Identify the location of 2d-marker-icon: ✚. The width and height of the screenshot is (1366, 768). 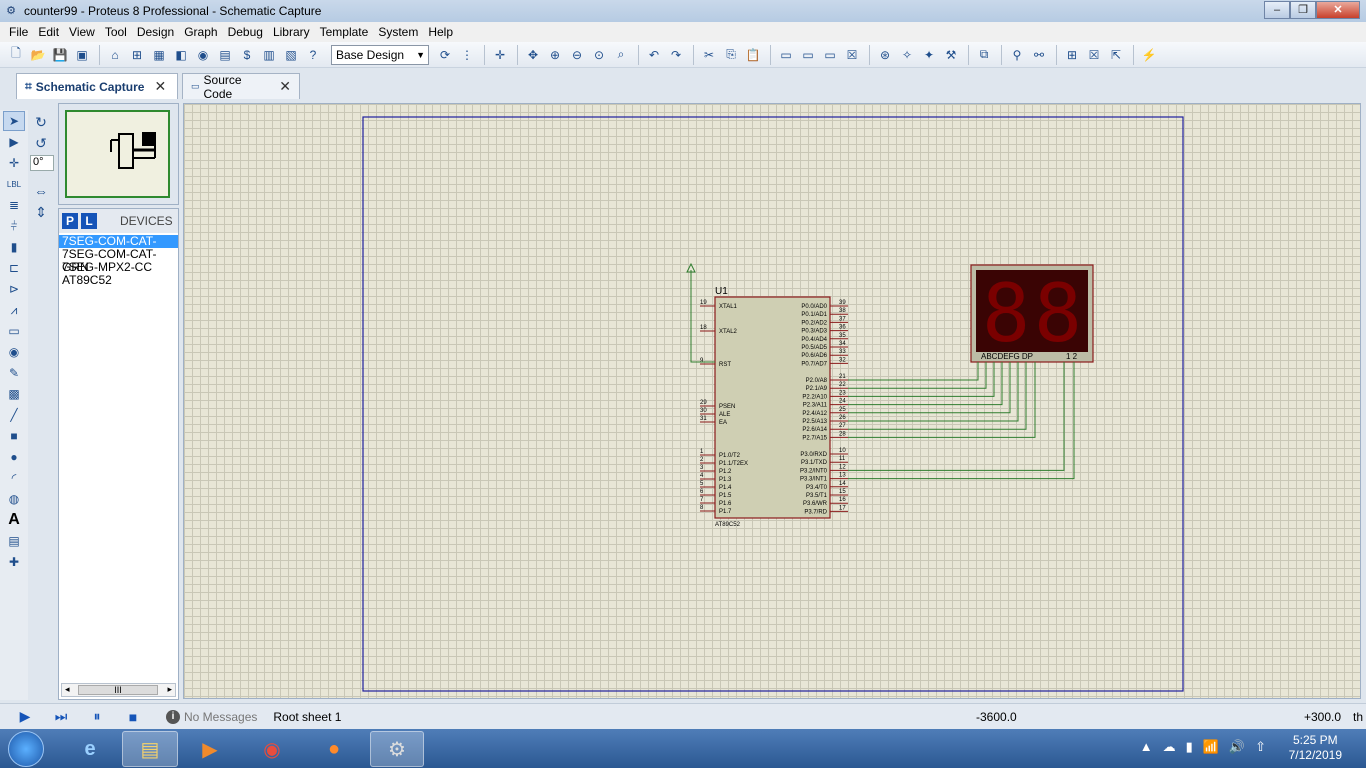
(14, 562).